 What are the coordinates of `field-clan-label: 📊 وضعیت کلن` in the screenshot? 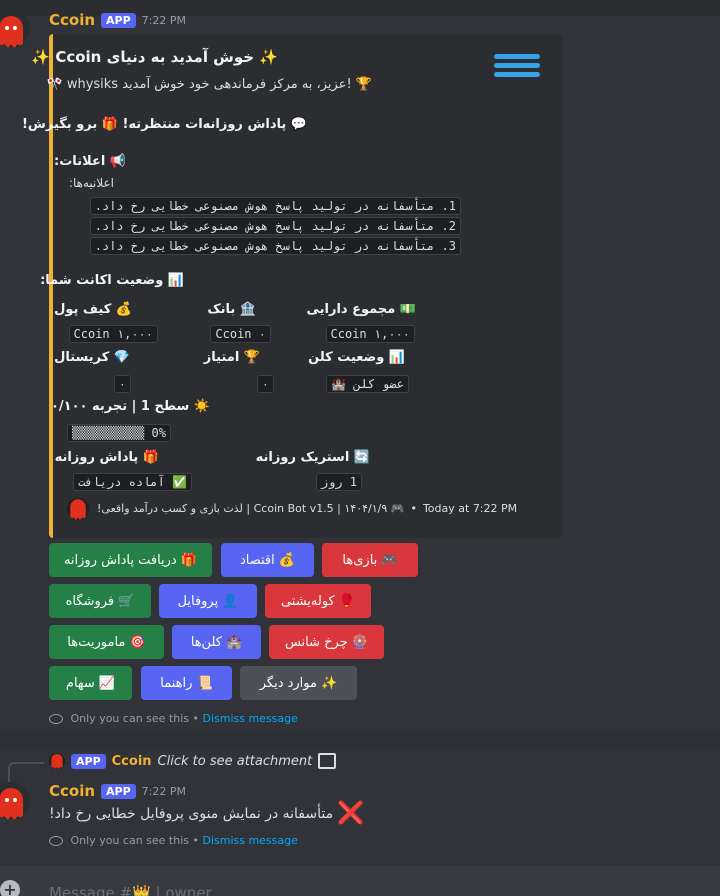 It's located at (356, 357).